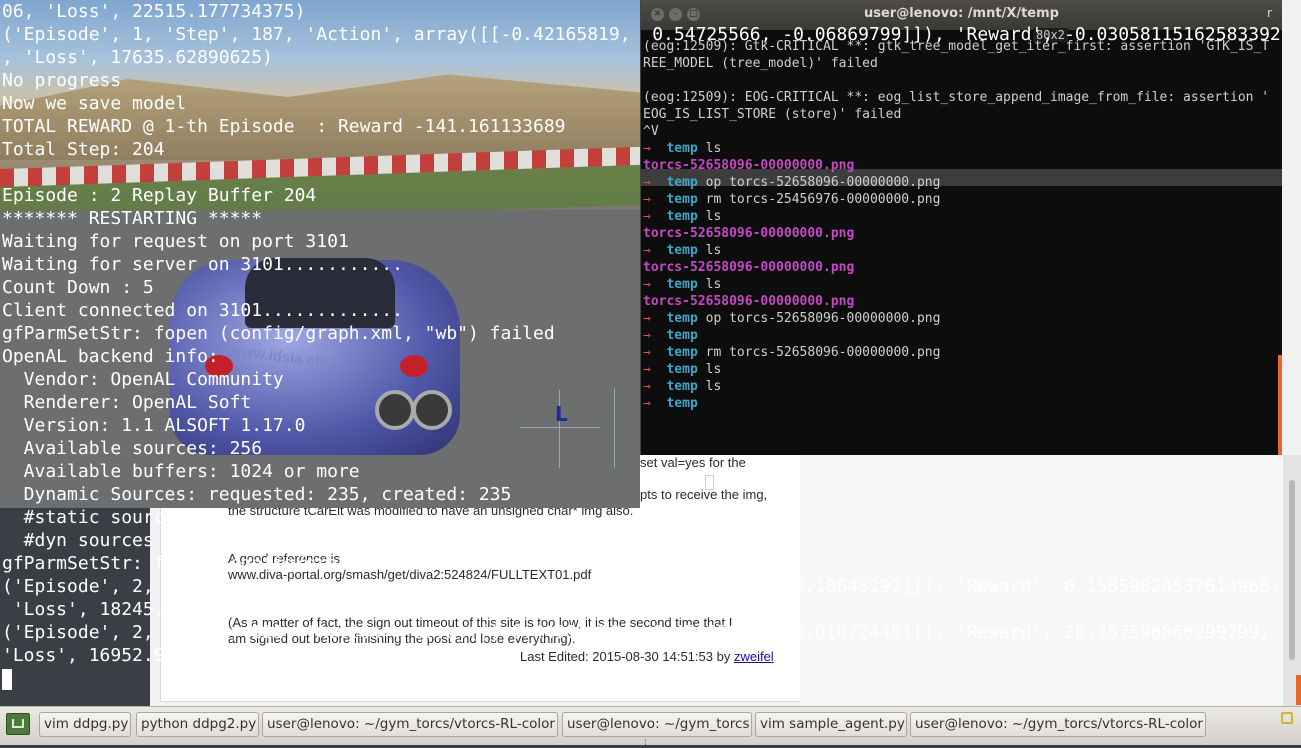 The width and height of the screenshot is (1301, 748). I want to click on taskbar-item-vim-ddpg: vim ddpg.py, so click(85, 724).